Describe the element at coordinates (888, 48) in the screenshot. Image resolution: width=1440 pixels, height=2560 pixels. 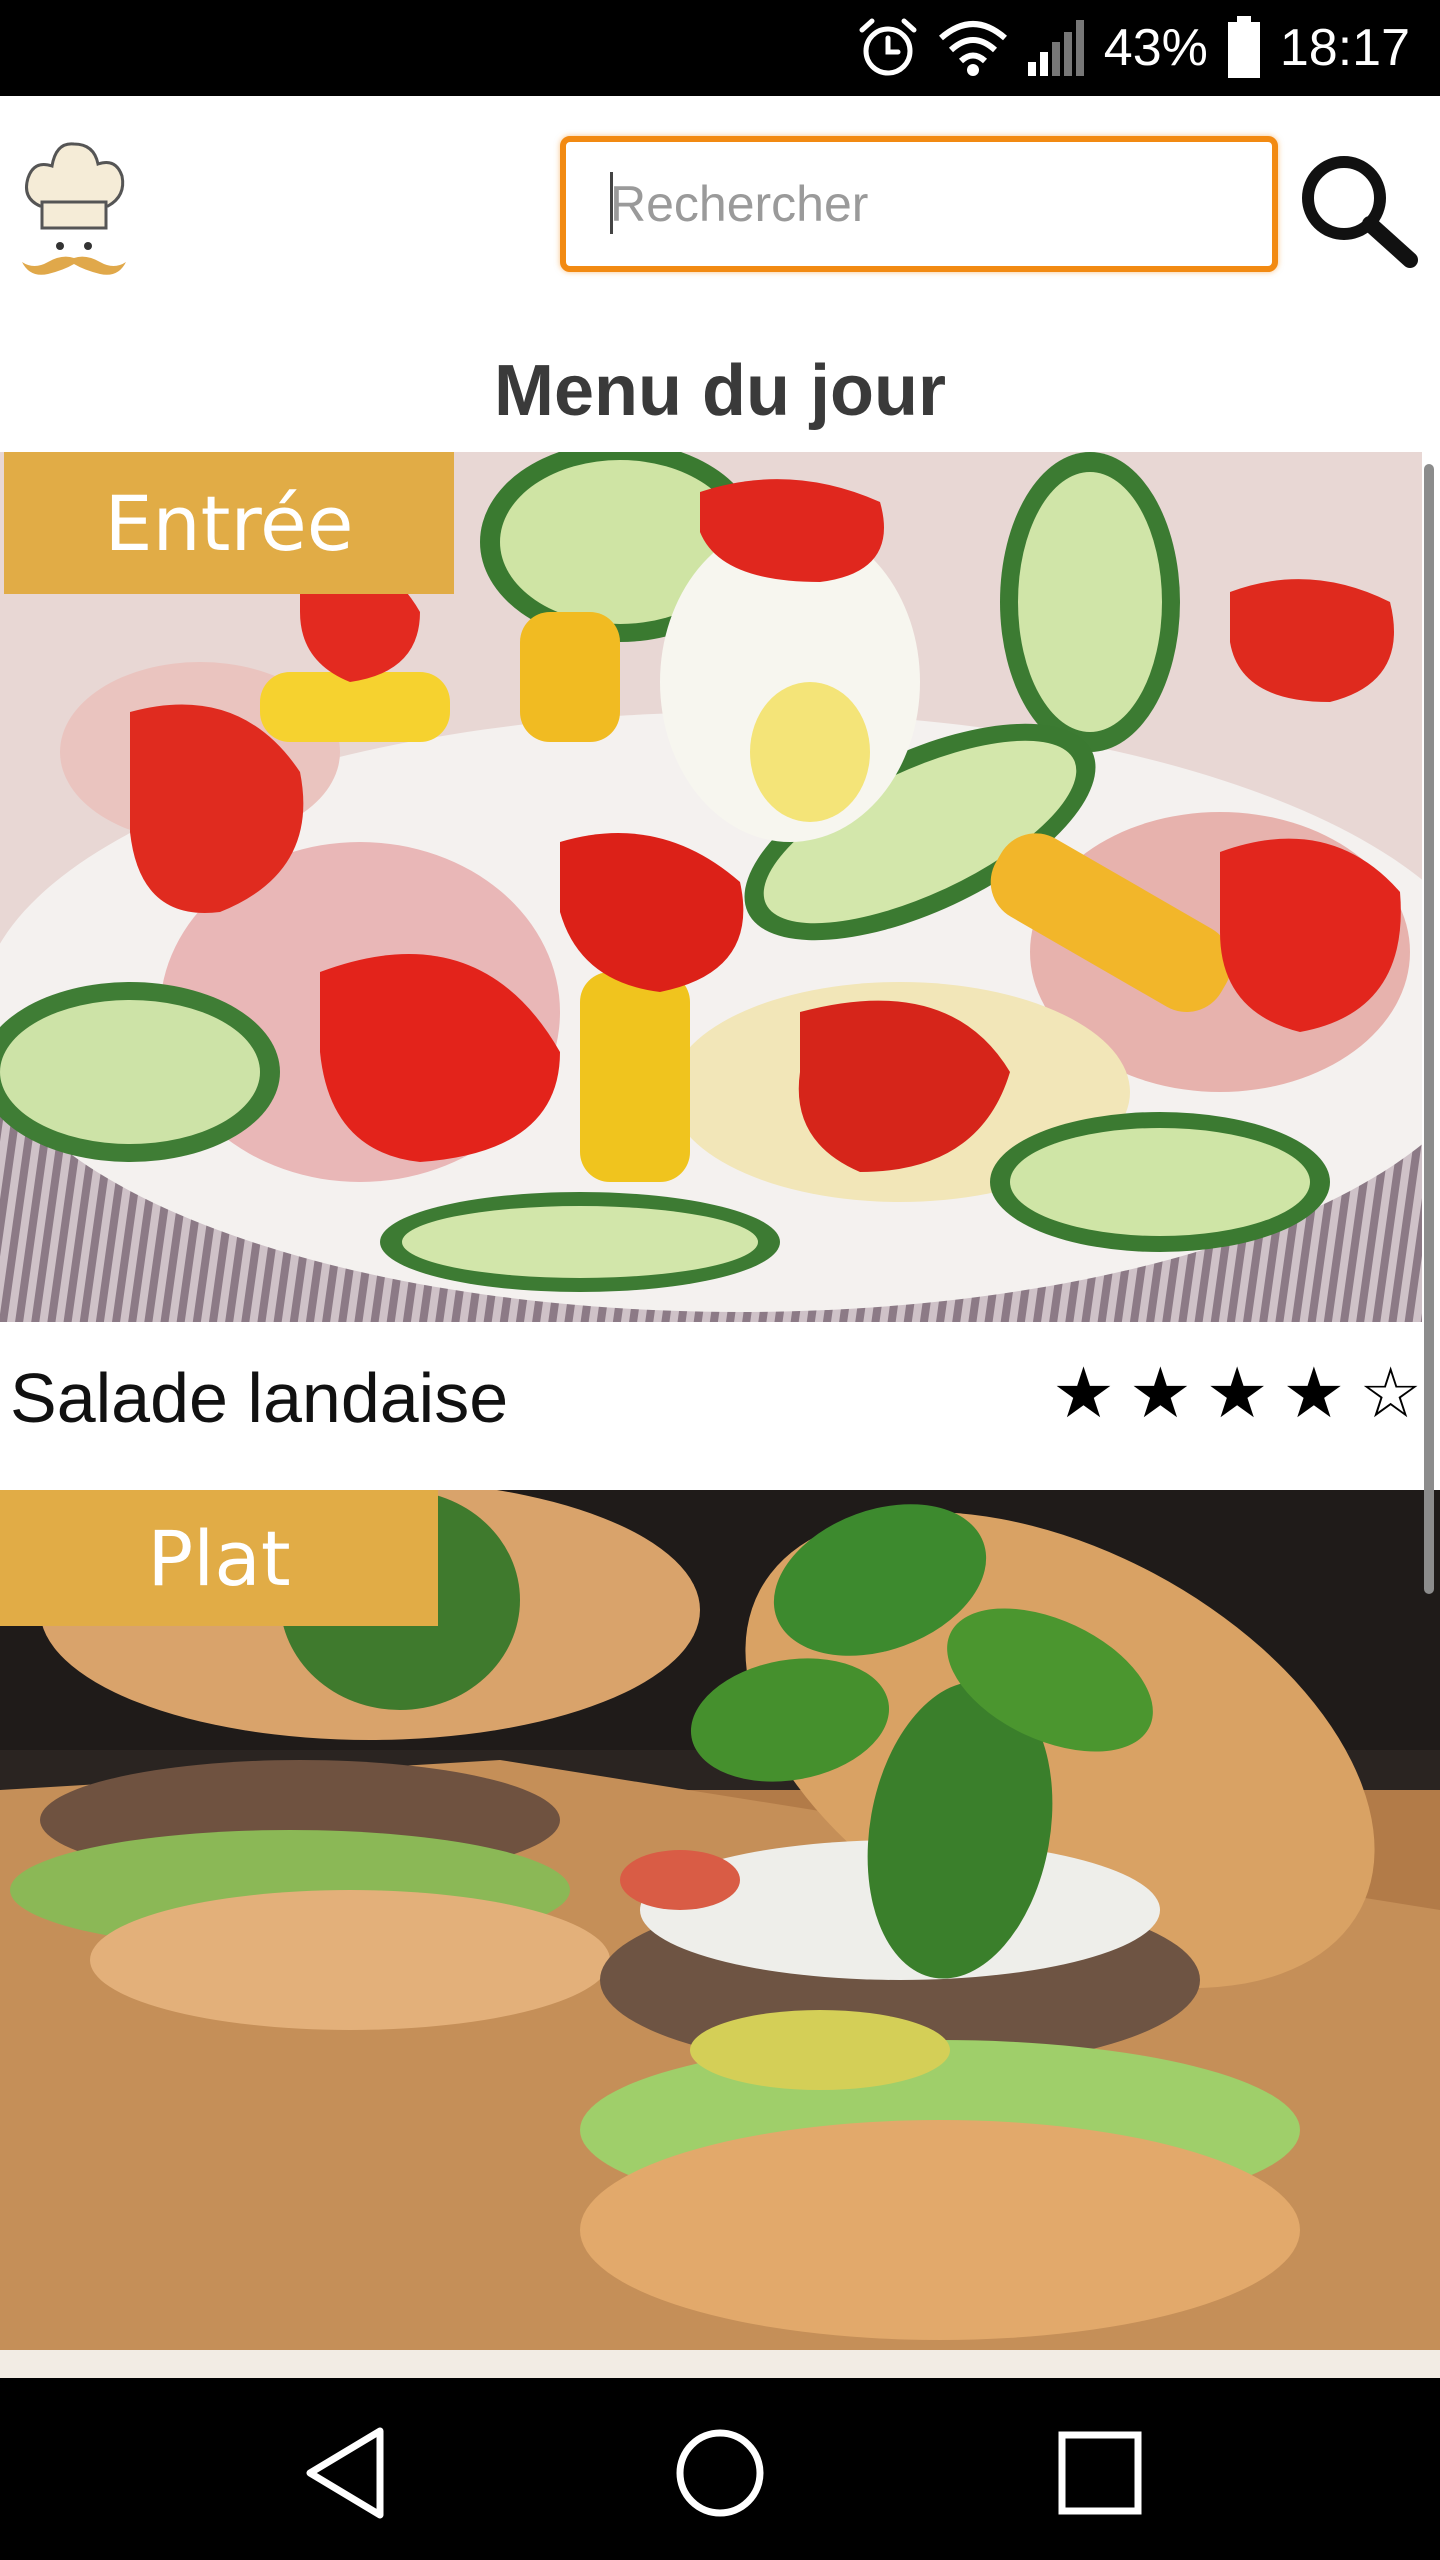
I see `alarm-icon` at that location.